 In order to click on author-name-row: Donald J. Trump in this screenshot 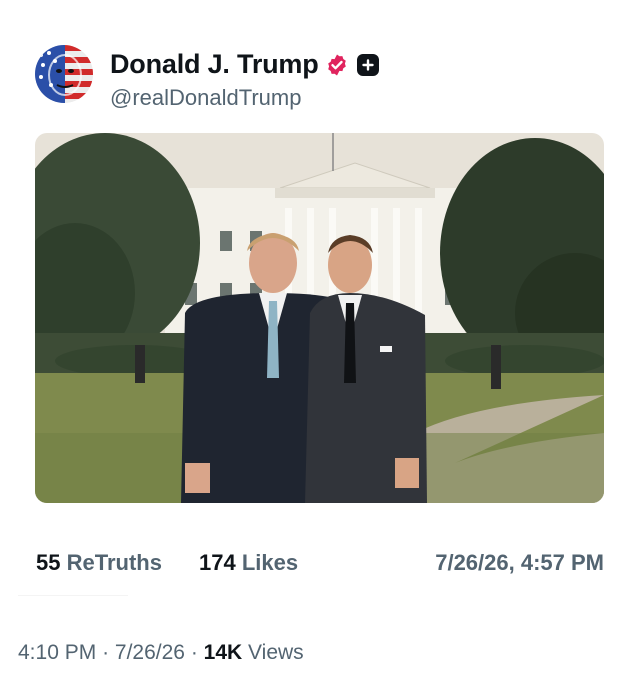, I will do `click(244, 64)`.